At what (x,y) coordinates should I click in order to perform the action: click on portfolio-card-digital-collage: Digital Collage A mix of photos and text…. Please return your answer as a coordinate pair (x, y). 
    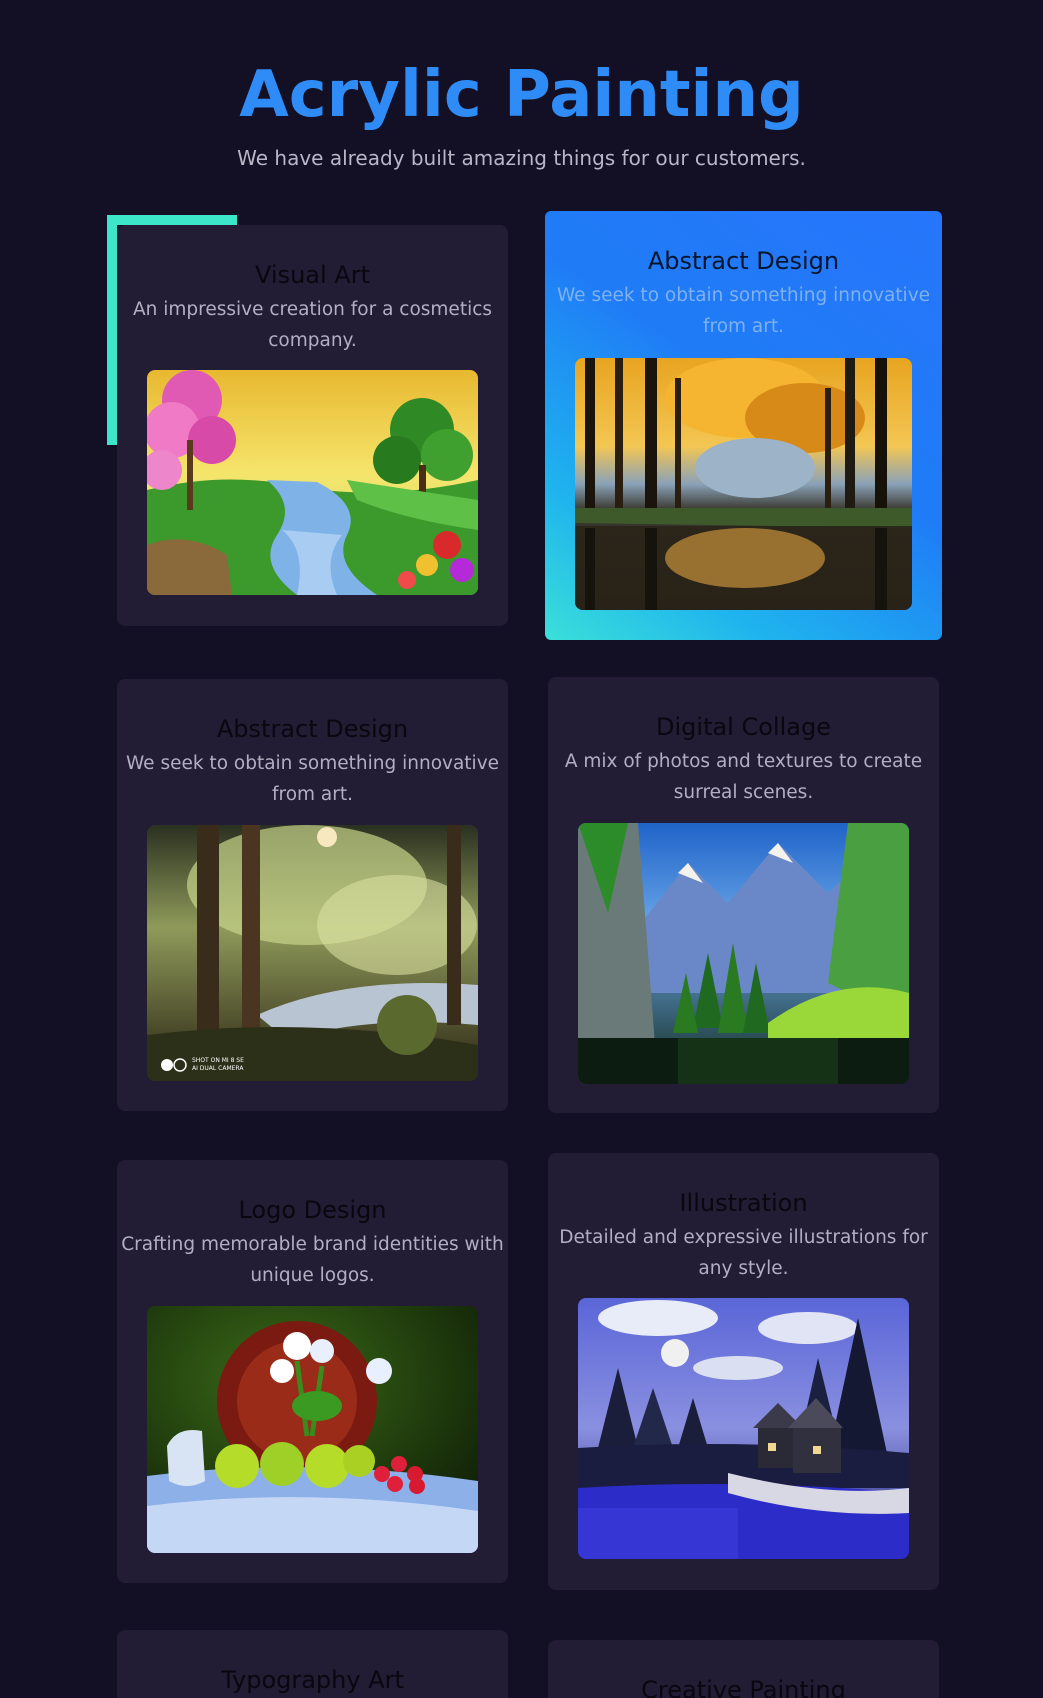
    Looking at the image, I should click on (743, 895).